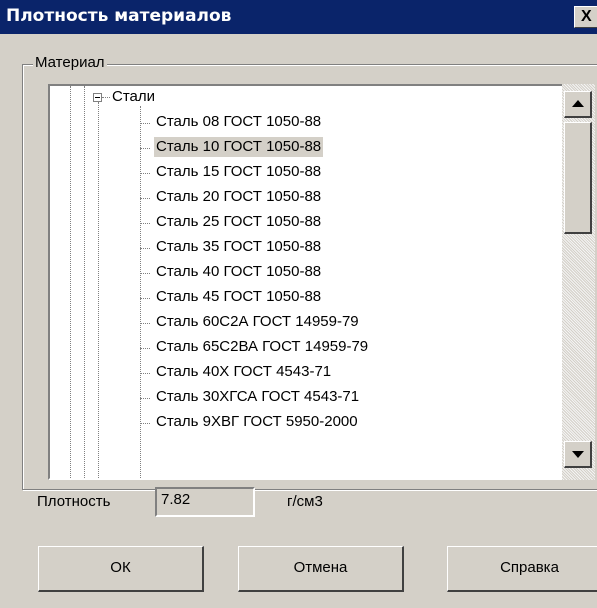 The image size is (597, 608). Describe the element at coordinates (262, 347) in the screenshot. I see `tree-node-steel-grade: Сталь 65С2ВА ГОСТ 14959-79` at that location.